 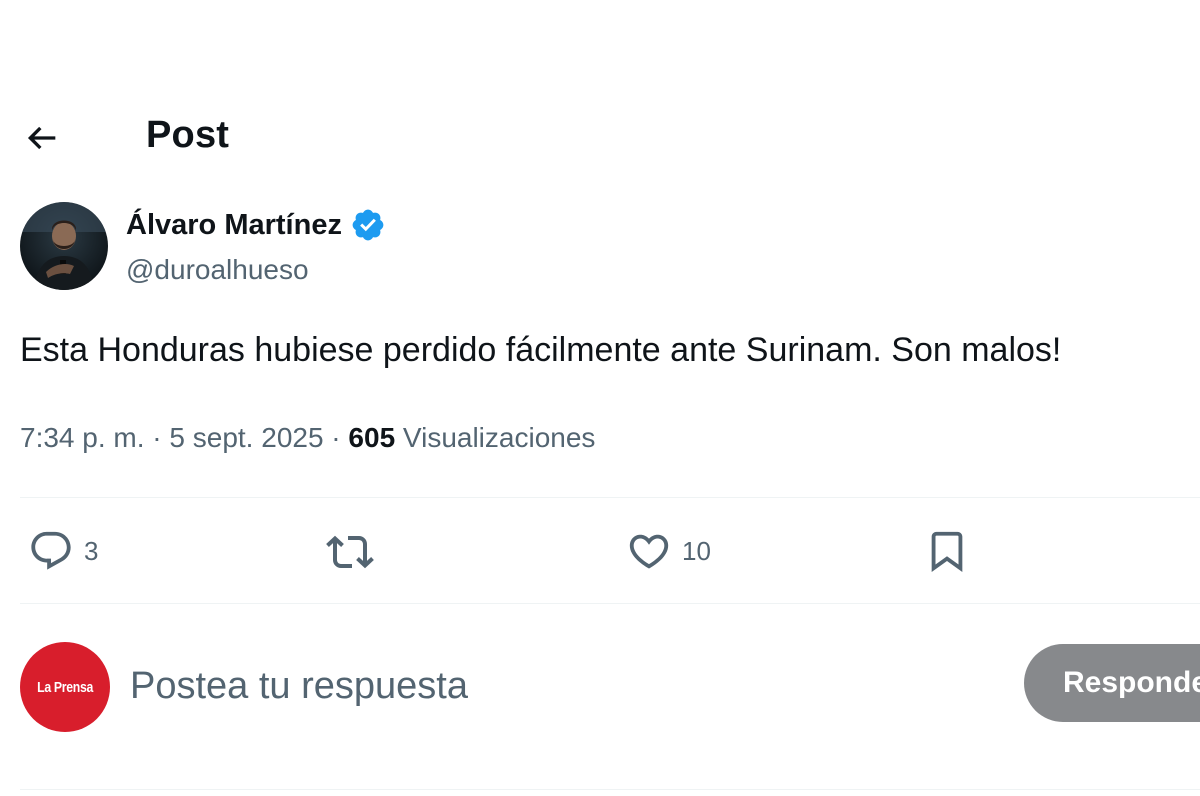 I want to click on reply-composer: La Prensa Responder, so click(x=610, y=688).